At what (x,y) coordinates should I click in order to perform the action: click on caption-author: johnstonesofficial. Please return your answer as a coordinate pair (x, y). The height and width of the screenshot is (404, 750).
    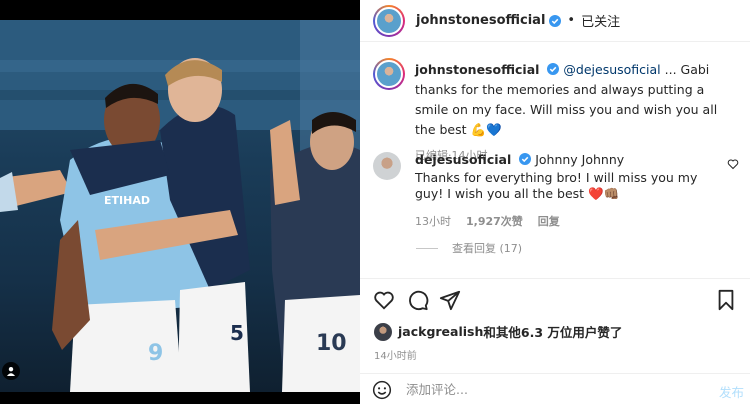
    Looking at the image, I should click on (477, 69).